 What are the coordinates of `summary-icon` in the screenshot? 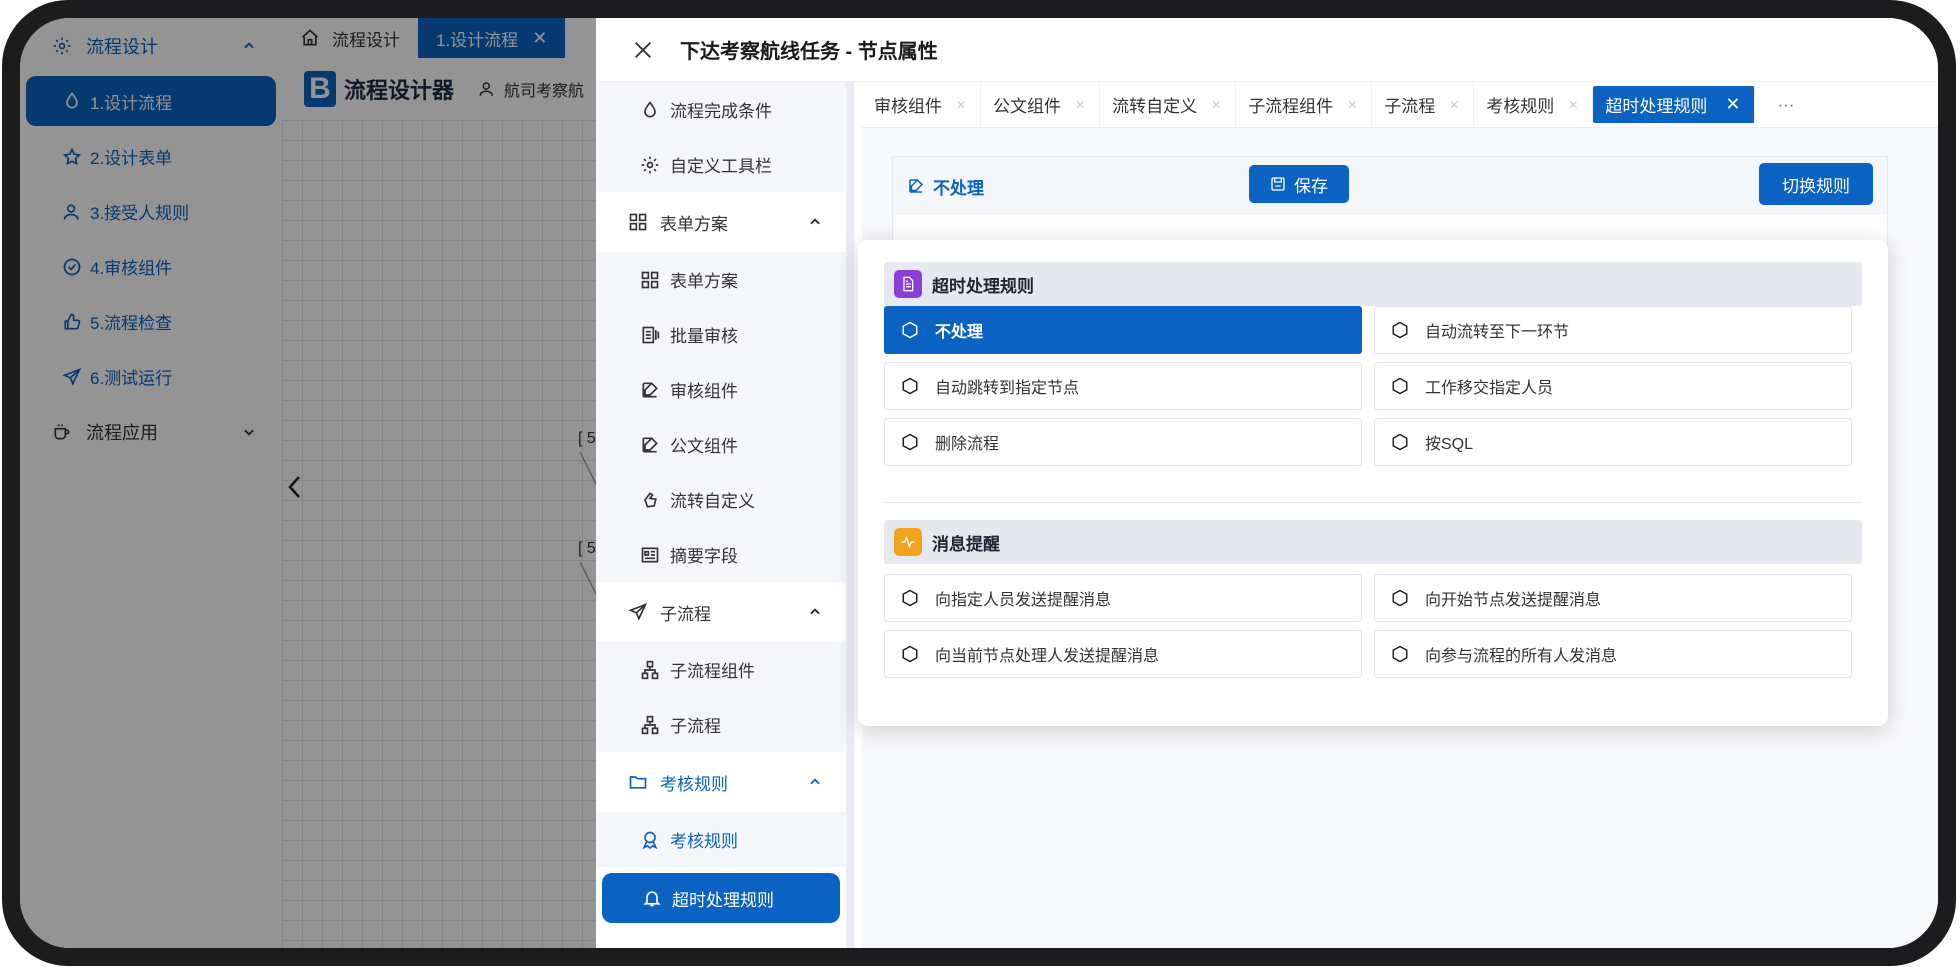 It's located at (650, 554).